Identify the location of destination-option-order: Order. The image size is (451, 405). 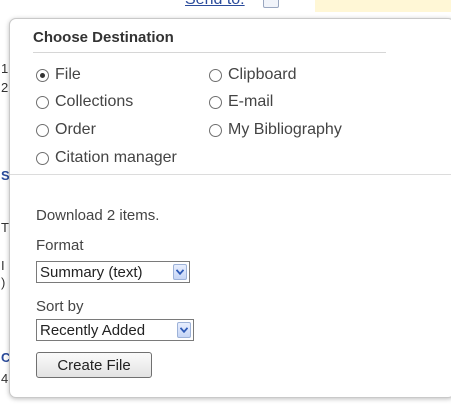
(66, 130).